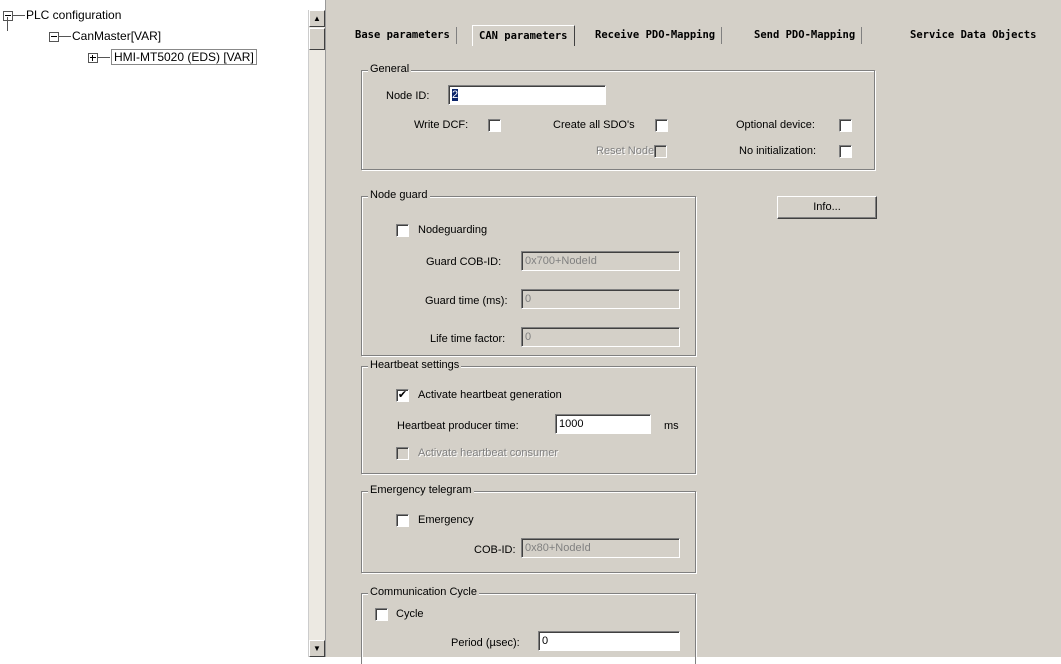 This screenshot has height=664, width=1061. Describe the element at coordinates (600, 337) in the screenshot. I see `life-time-factor-input: 0` at that location.